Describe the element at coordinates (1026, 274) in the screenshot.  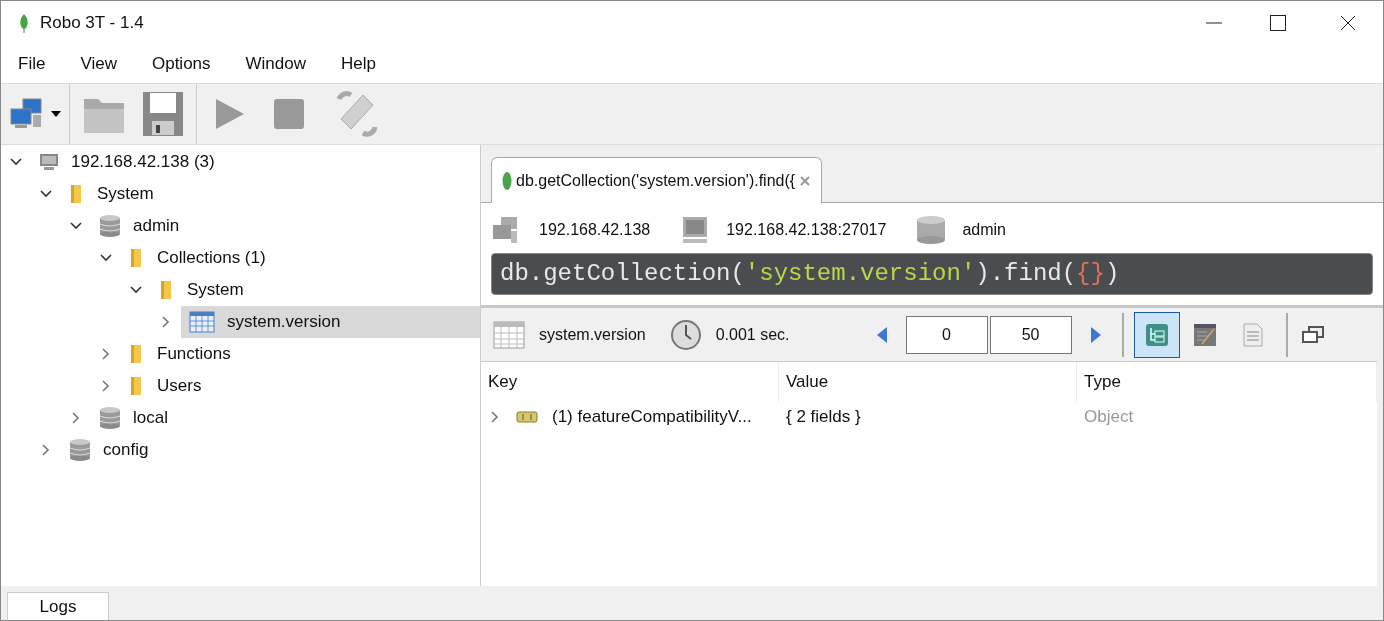
I see `code-token: ).find(` at that location.